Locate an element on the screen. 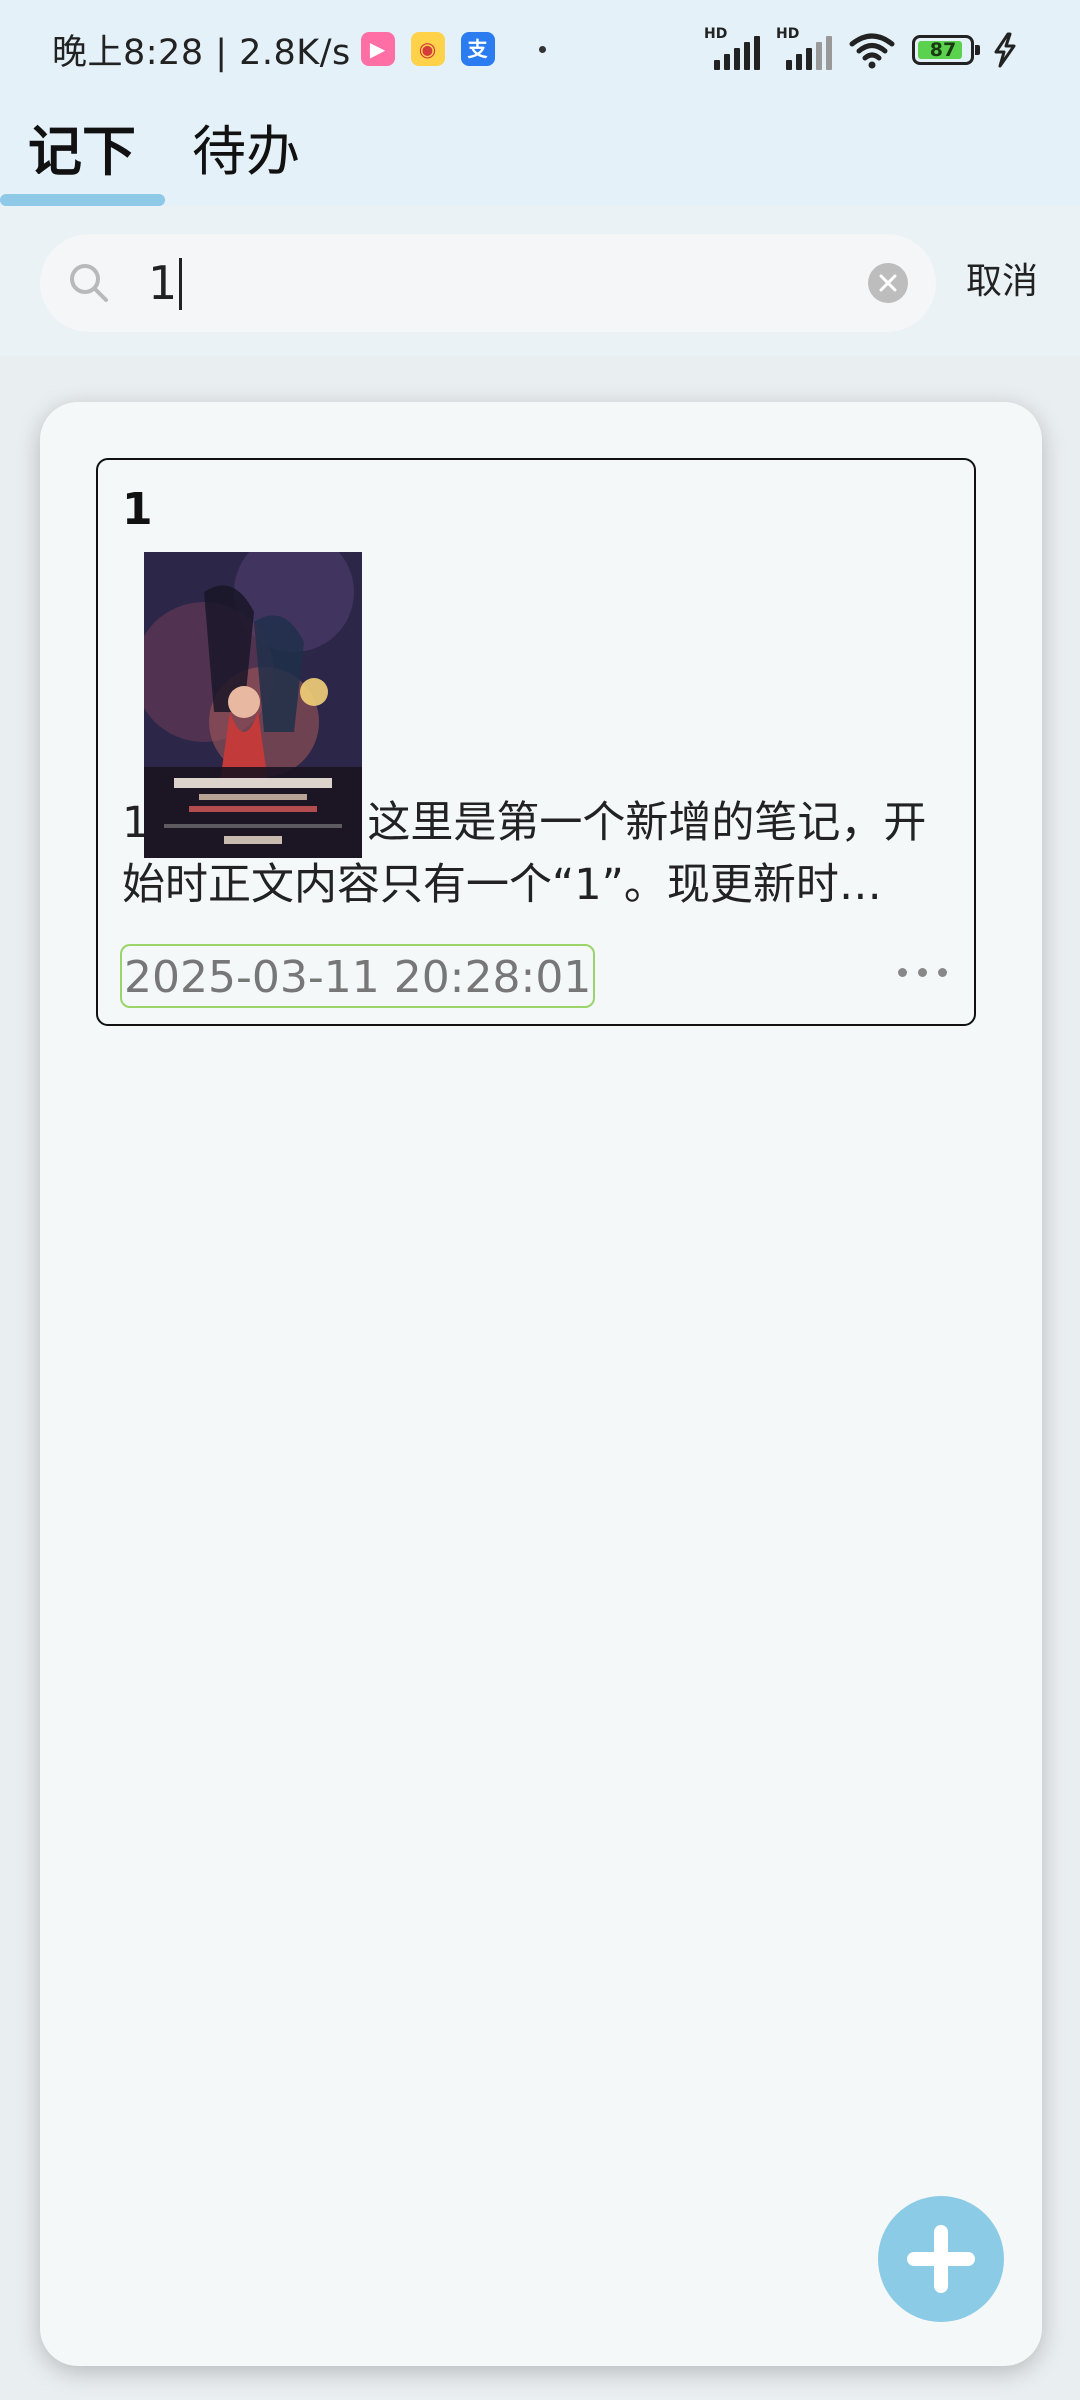 This screenshot has height=2400, width=1080. battery-level: 87 is located at coordinates (943, 50).